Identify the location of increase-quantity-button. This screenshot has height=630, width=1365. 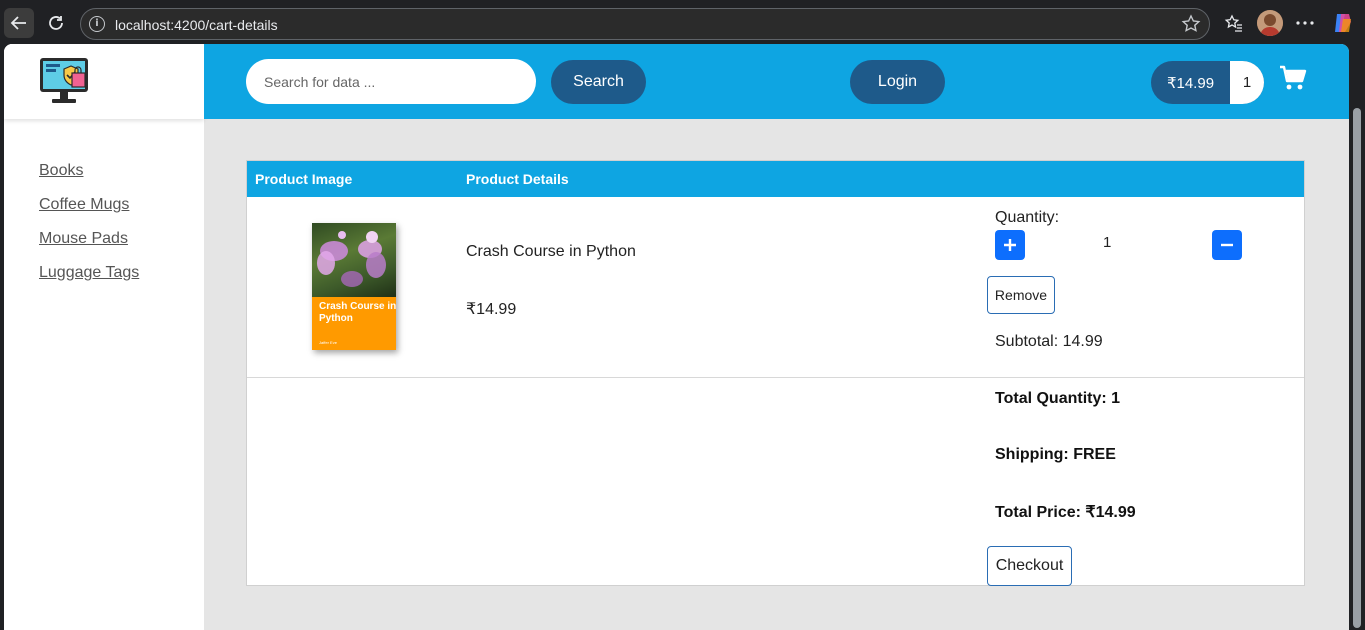
(1010, 245).